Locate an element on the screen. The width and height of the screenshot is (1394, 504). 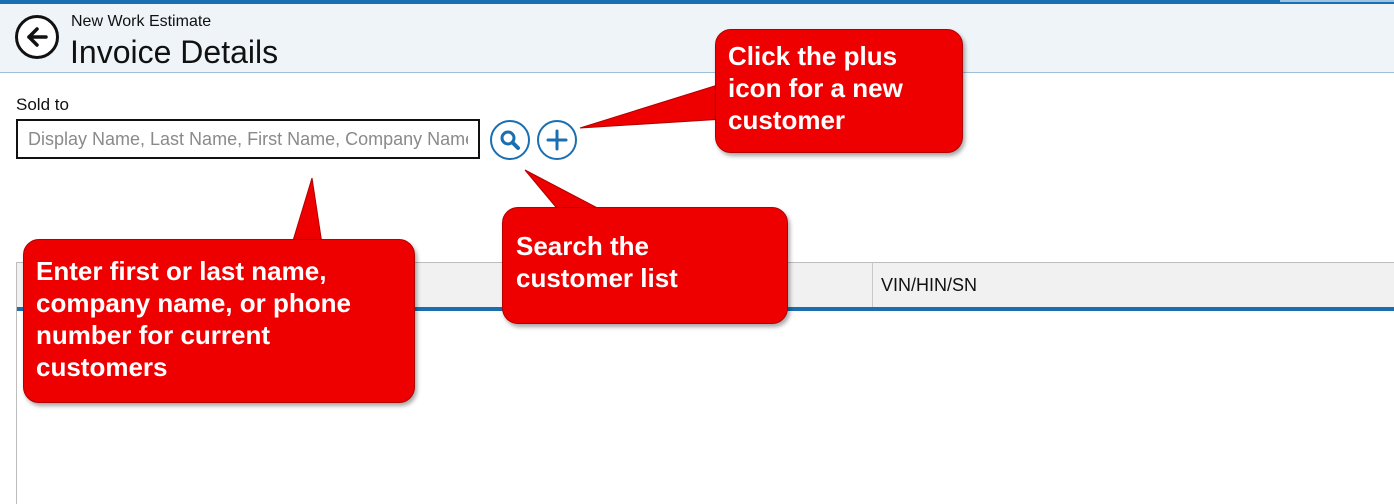
plus-callout: Click the plus icon for a new customer is located at coordinates (839, 91).